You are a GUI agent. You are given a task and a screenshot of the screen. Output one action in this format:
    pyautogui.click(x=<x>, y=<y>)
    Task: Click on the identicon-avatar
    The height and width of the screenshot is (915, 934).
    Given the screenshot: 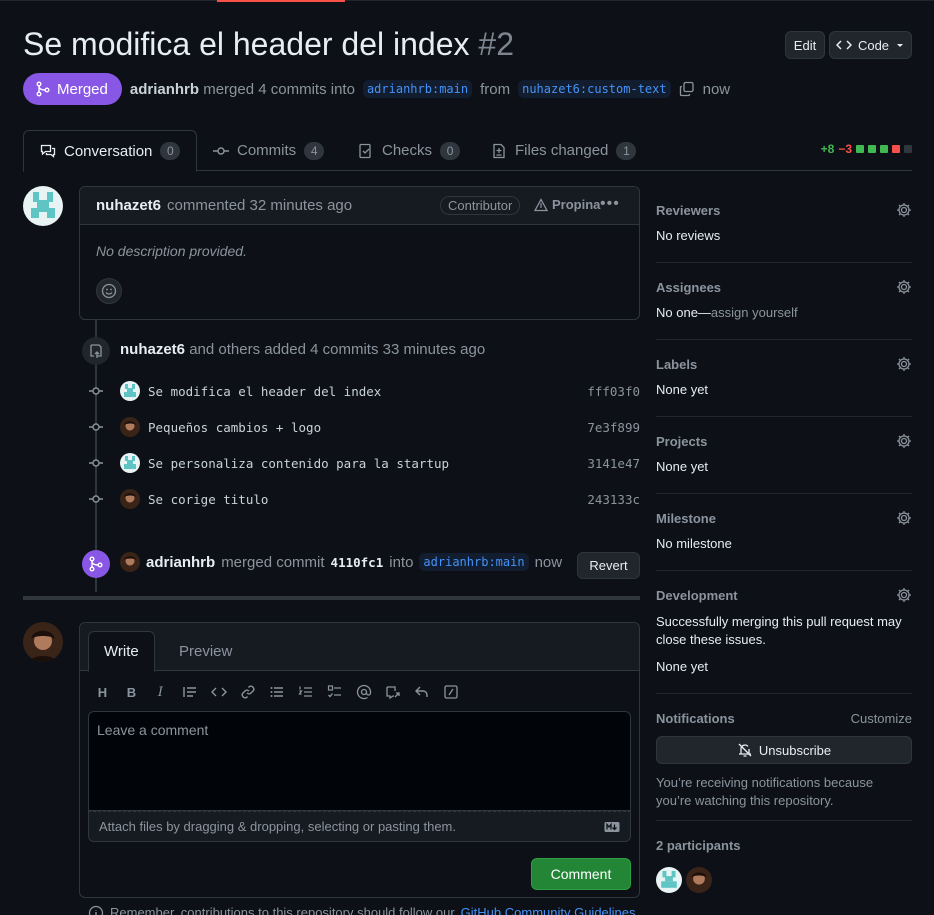 What is the action you would take?
    pyautogui.click(x=43, y=205)
    